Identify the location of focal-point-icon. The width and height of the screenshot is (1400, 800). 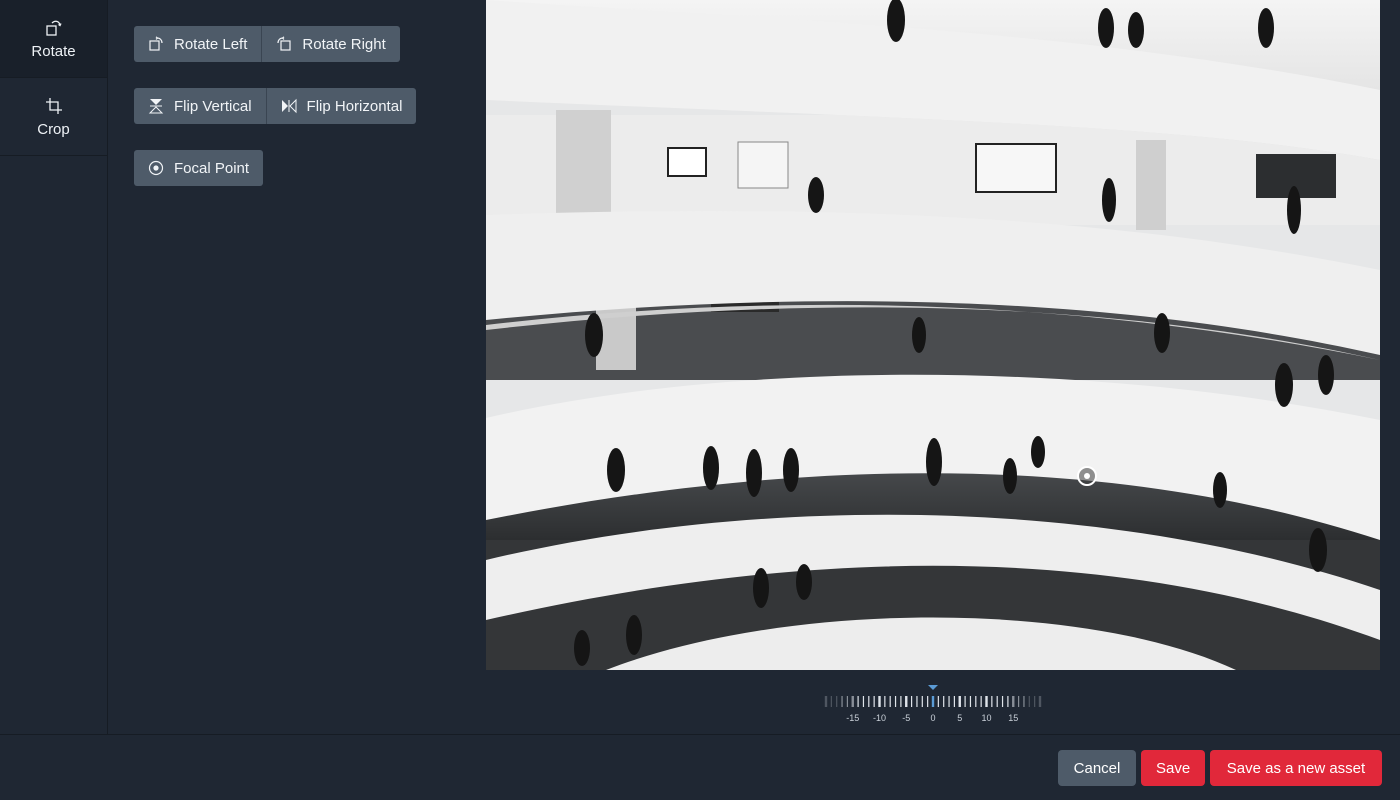
(156, 168).